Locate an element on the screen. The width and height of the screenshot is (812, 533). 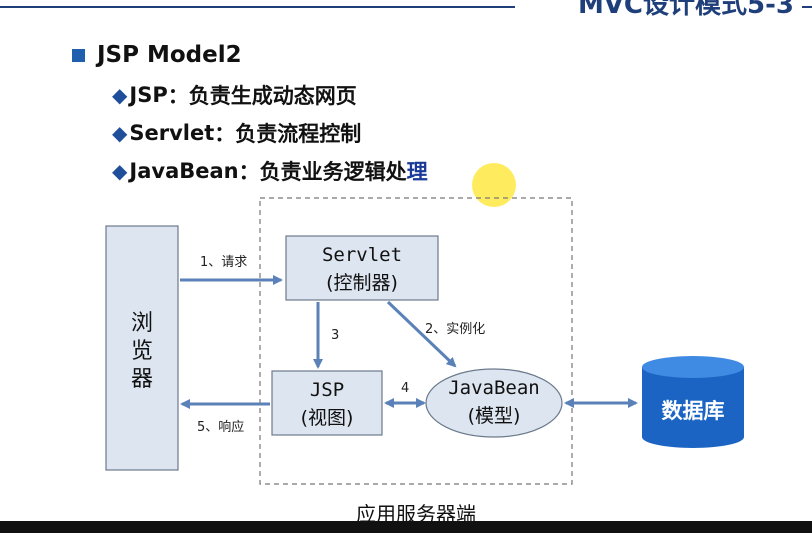
javabean-role: (模型) is located at coordinates (494, 416).